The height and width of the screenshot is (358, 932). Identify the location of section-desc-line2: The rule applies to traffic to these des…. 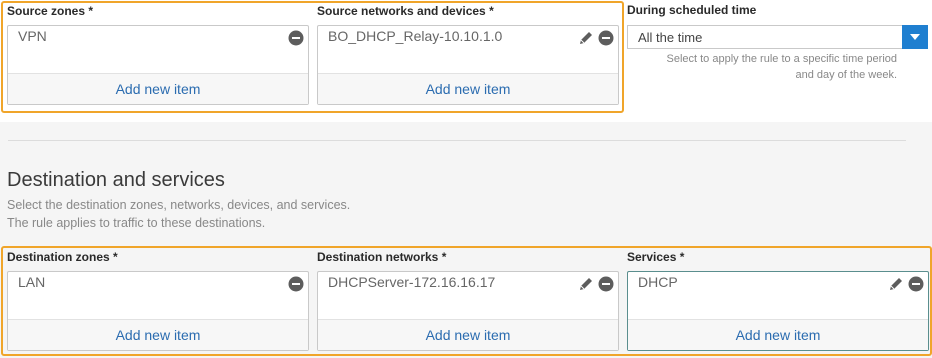
(136, 223).